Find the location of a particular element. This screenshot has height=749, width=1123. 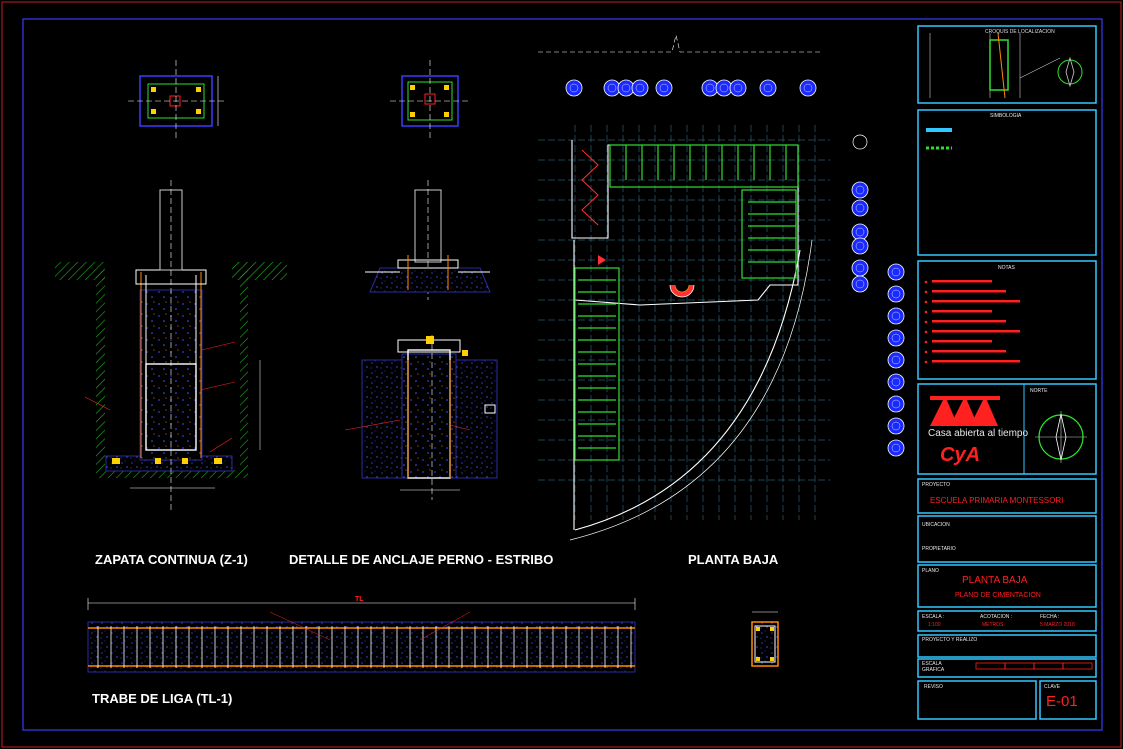

plano-label: PLANO is located at coordinates (930, 571).